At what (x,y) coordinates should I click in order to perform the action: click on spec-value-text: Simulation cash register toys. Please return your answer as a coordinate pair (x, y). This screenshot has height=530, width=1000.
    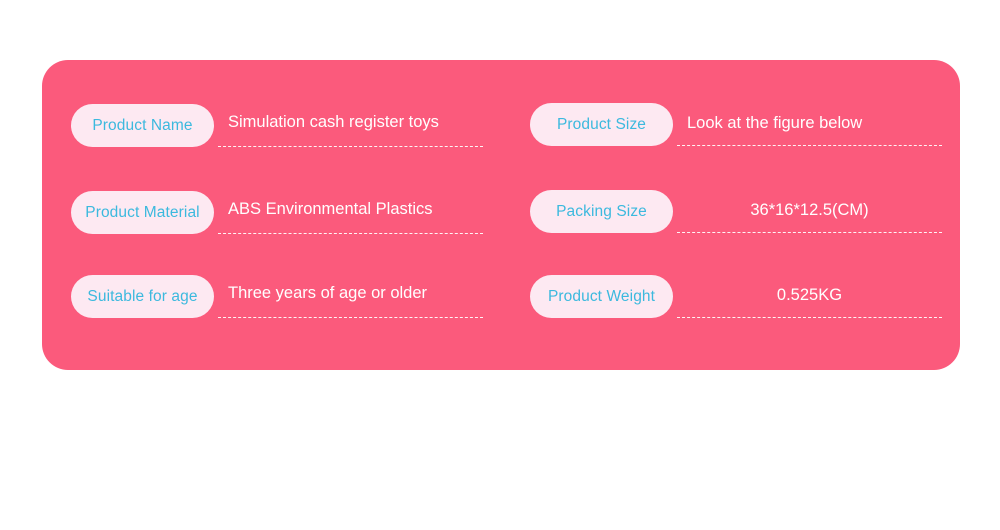
    Looking at the image, I should click on (333, 122).